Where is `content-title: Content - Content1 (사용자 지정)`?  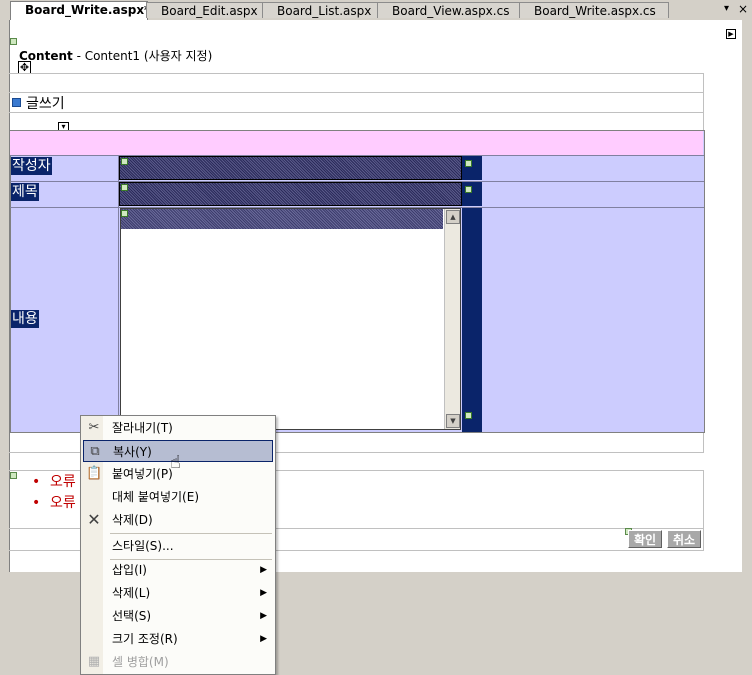 content-title: Content - Content1 (사용자 지정) is located at coordinates (115, 55).